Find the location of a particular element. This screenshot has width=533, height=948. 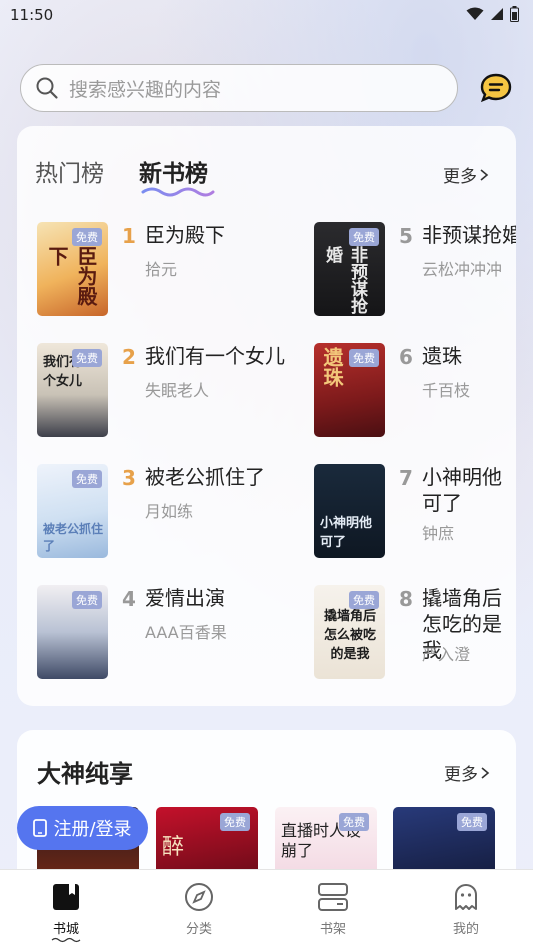

cover-title: 非预谋抢婚 is located at coordinates (344, 280).